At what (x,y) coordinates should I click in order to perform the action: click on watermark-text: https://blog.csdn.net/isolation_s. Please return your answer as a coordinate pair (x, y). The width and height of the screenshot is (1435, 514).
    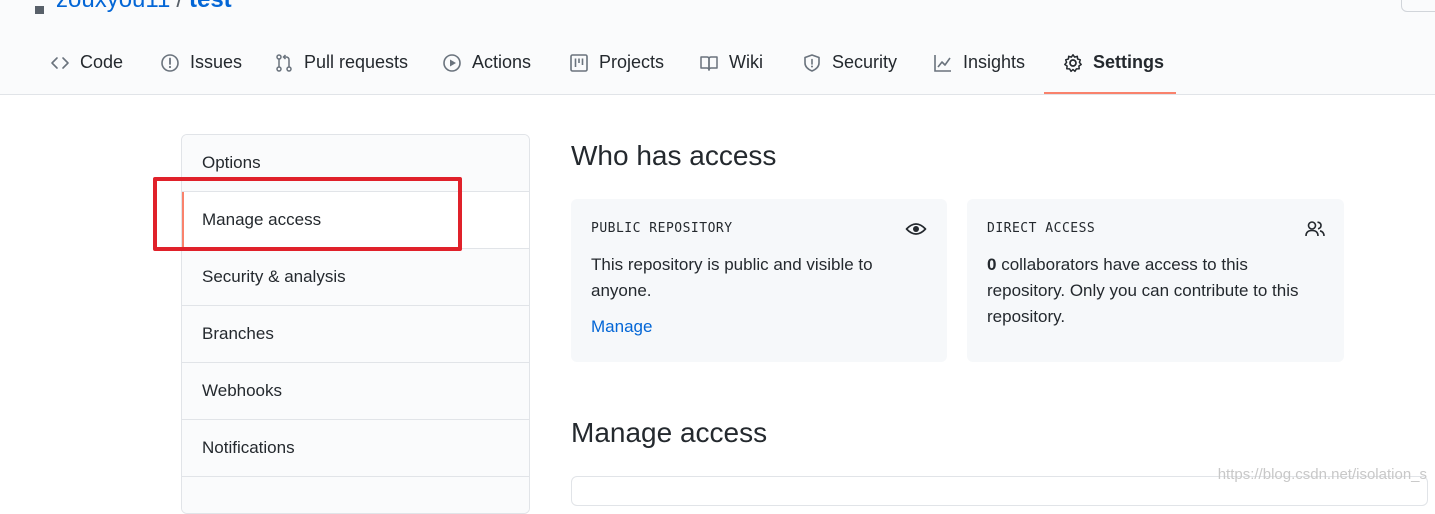
    Looking at the image, I should click on (1322, 474).